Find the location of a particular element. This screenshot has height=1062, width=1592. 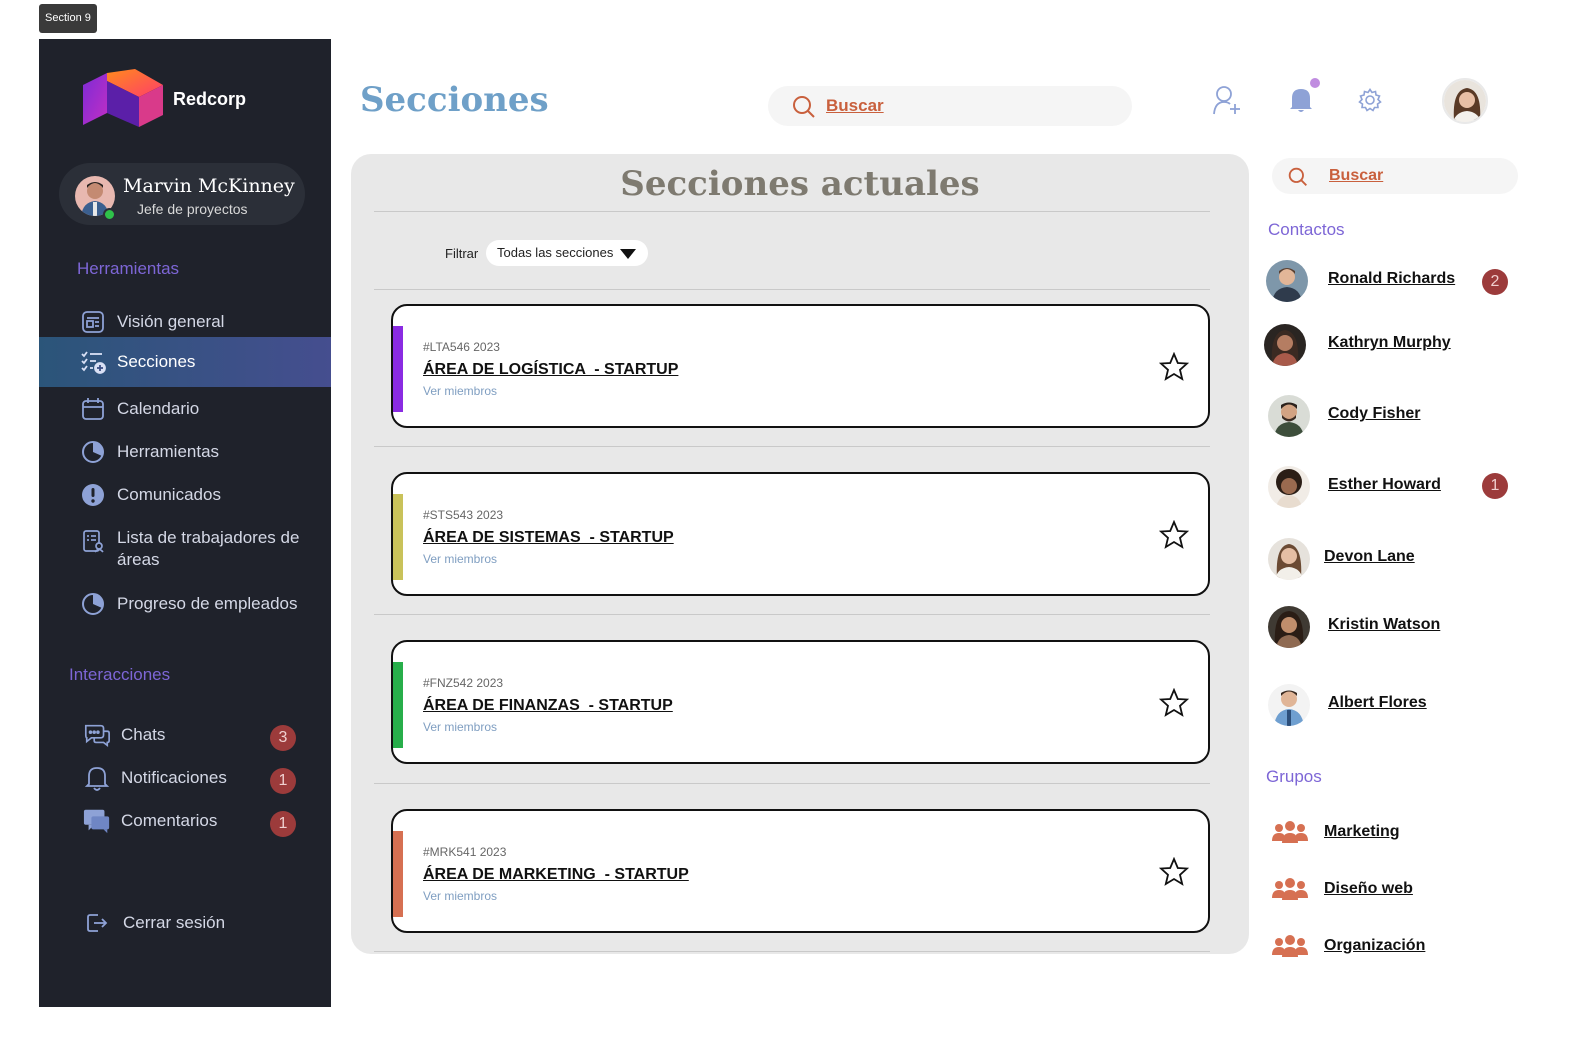

contact-name: Kristin Watson is located at coordinates (1384, 624).